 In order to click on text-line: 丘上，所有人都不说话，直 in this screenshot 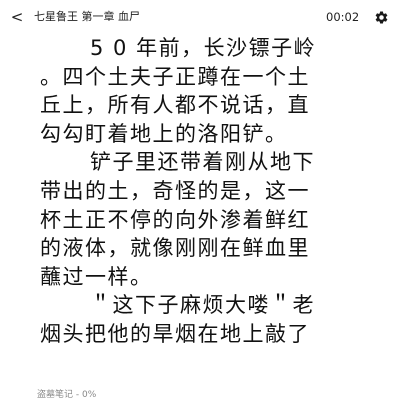, I will do `click(175, 105)`.